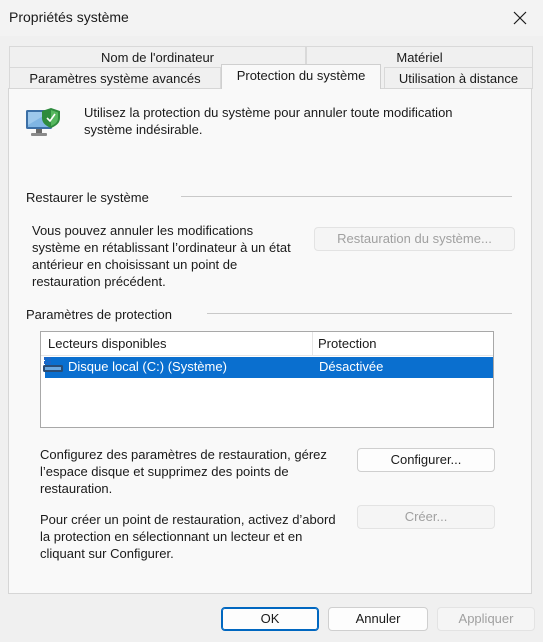  What do you see at coordinates (87, 197) in the screenshot?
I see `restore-heading: Restaurer le système` at bounding box center [87, 197].